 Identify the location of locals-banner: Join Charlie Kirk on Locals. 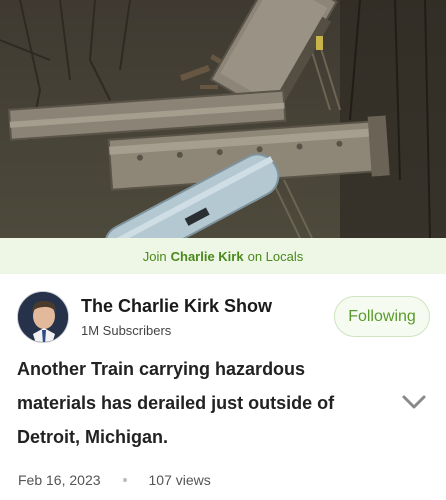
(223, 256).